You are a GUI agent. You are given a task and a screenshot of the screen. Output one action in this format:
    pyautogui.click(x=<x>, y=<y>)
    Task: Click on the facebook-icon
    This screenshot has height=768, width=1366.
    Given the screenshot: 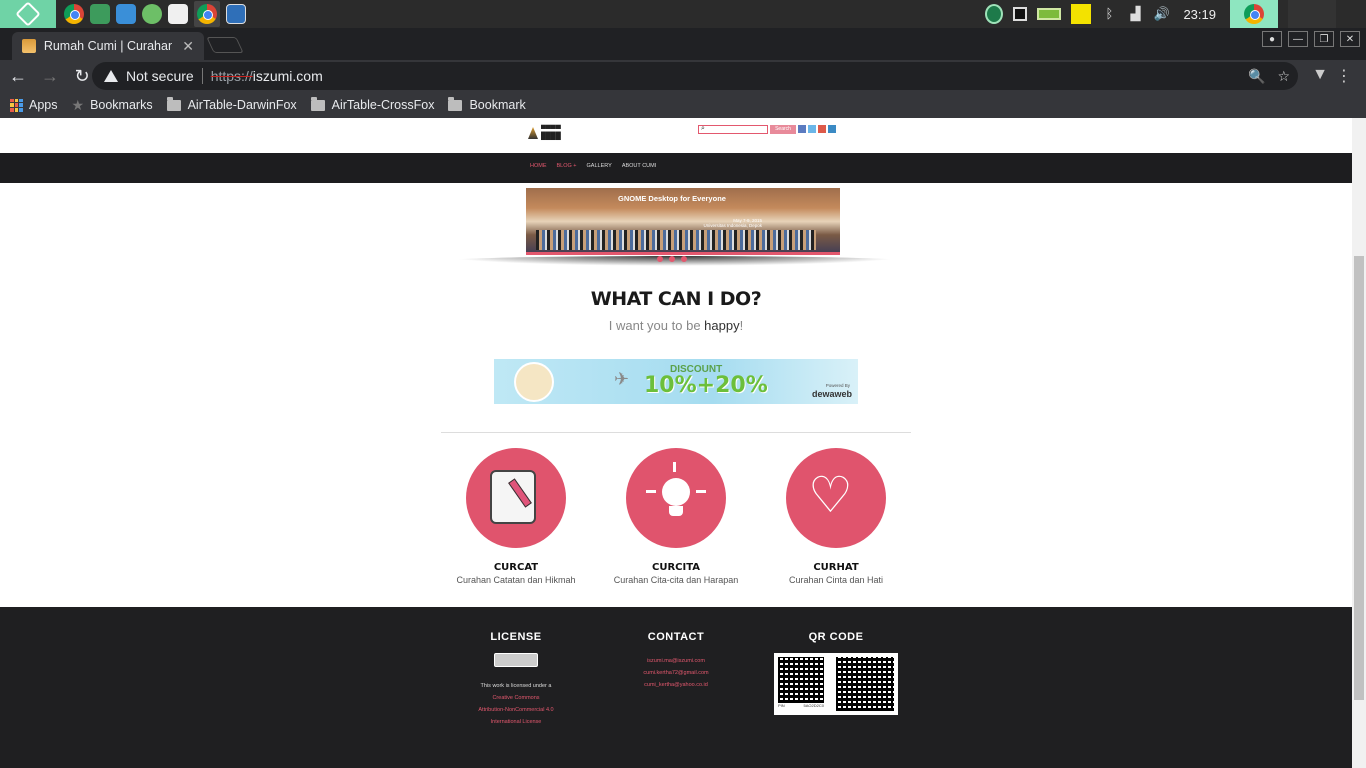 What is the action you would take?
    pyautogui.click(x=802, y=129)
    